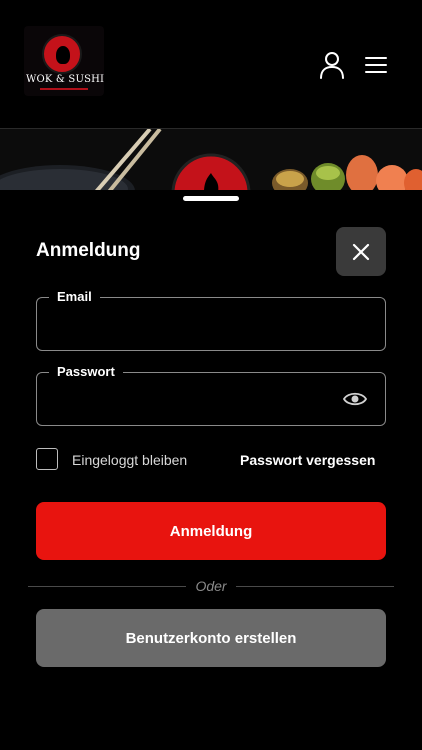 This screenshot has height=750, width=422. What do you see at coordinates (107, 586) in the screenshot?
I see `or-divider-left` at bounding box center [107, 586].